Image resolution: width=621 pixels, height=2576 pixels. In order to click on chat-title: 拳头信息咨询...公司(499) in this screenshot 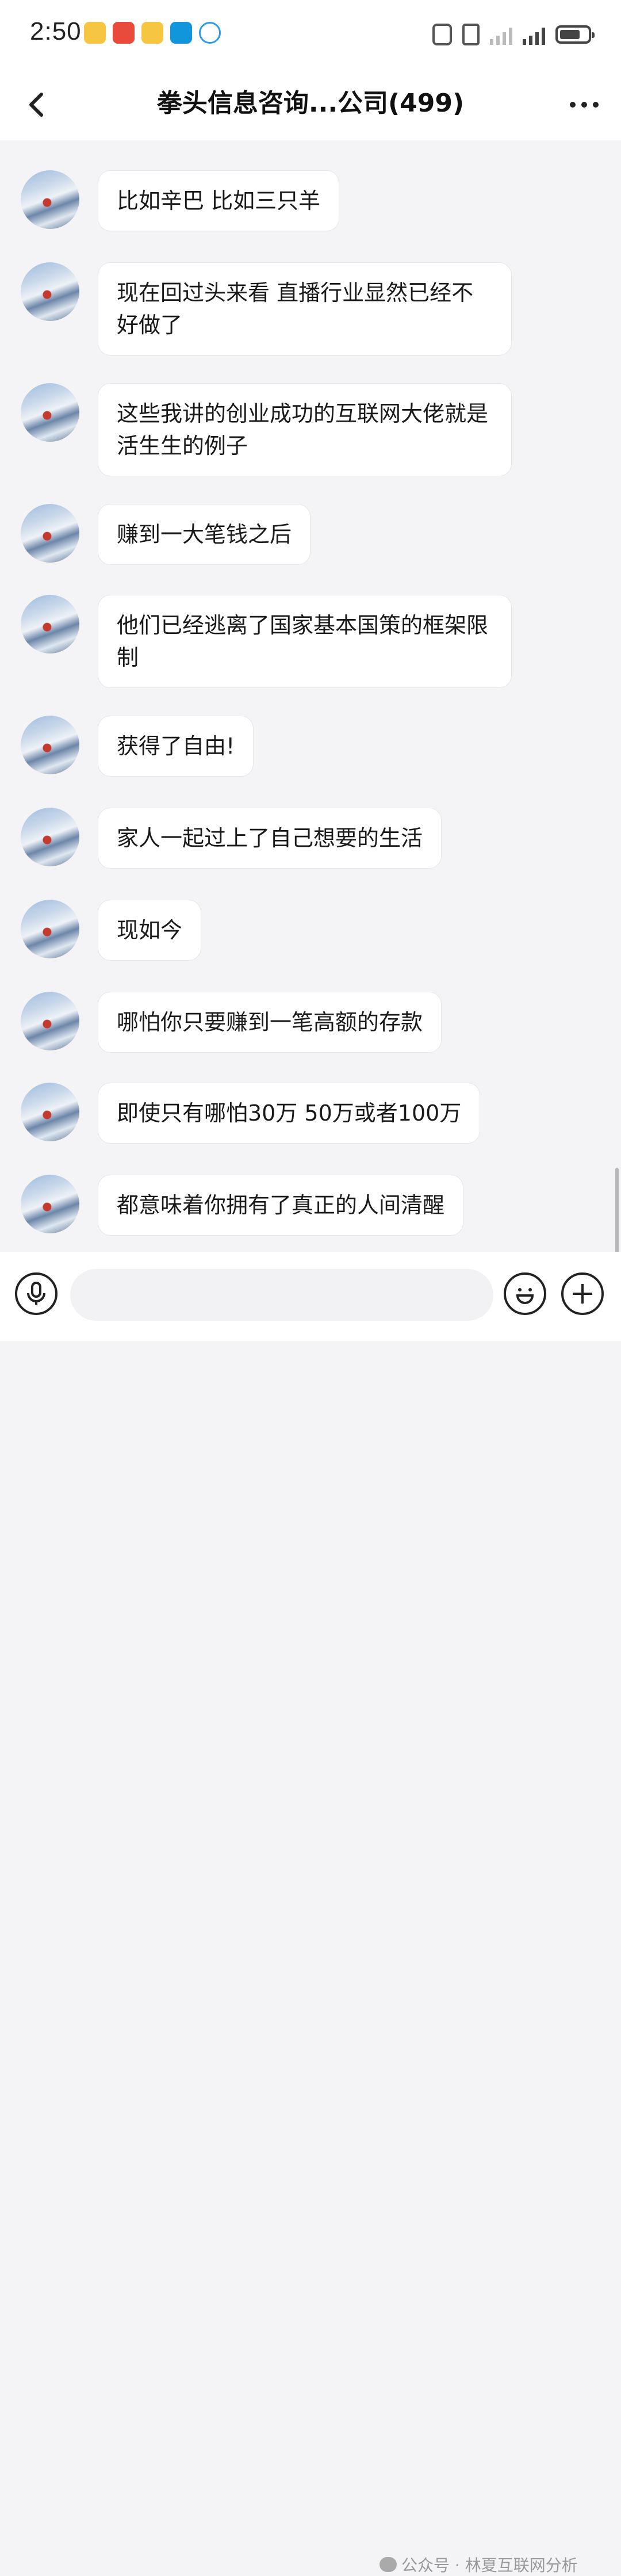, I will do `click(310, 103)`.